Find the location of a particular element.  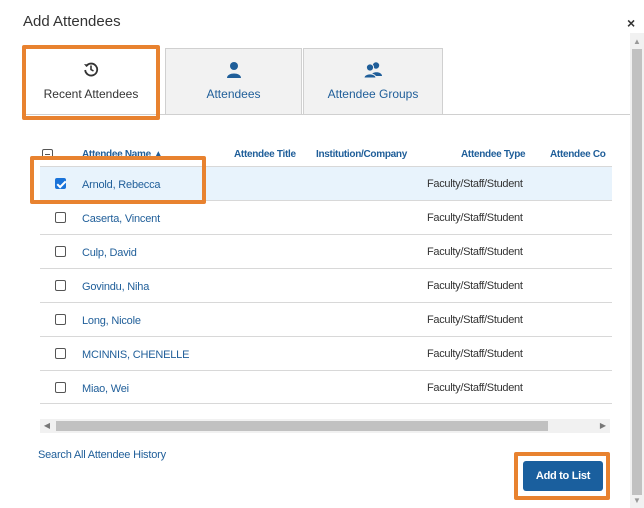

person-icon is located at coordinates (233, 70).